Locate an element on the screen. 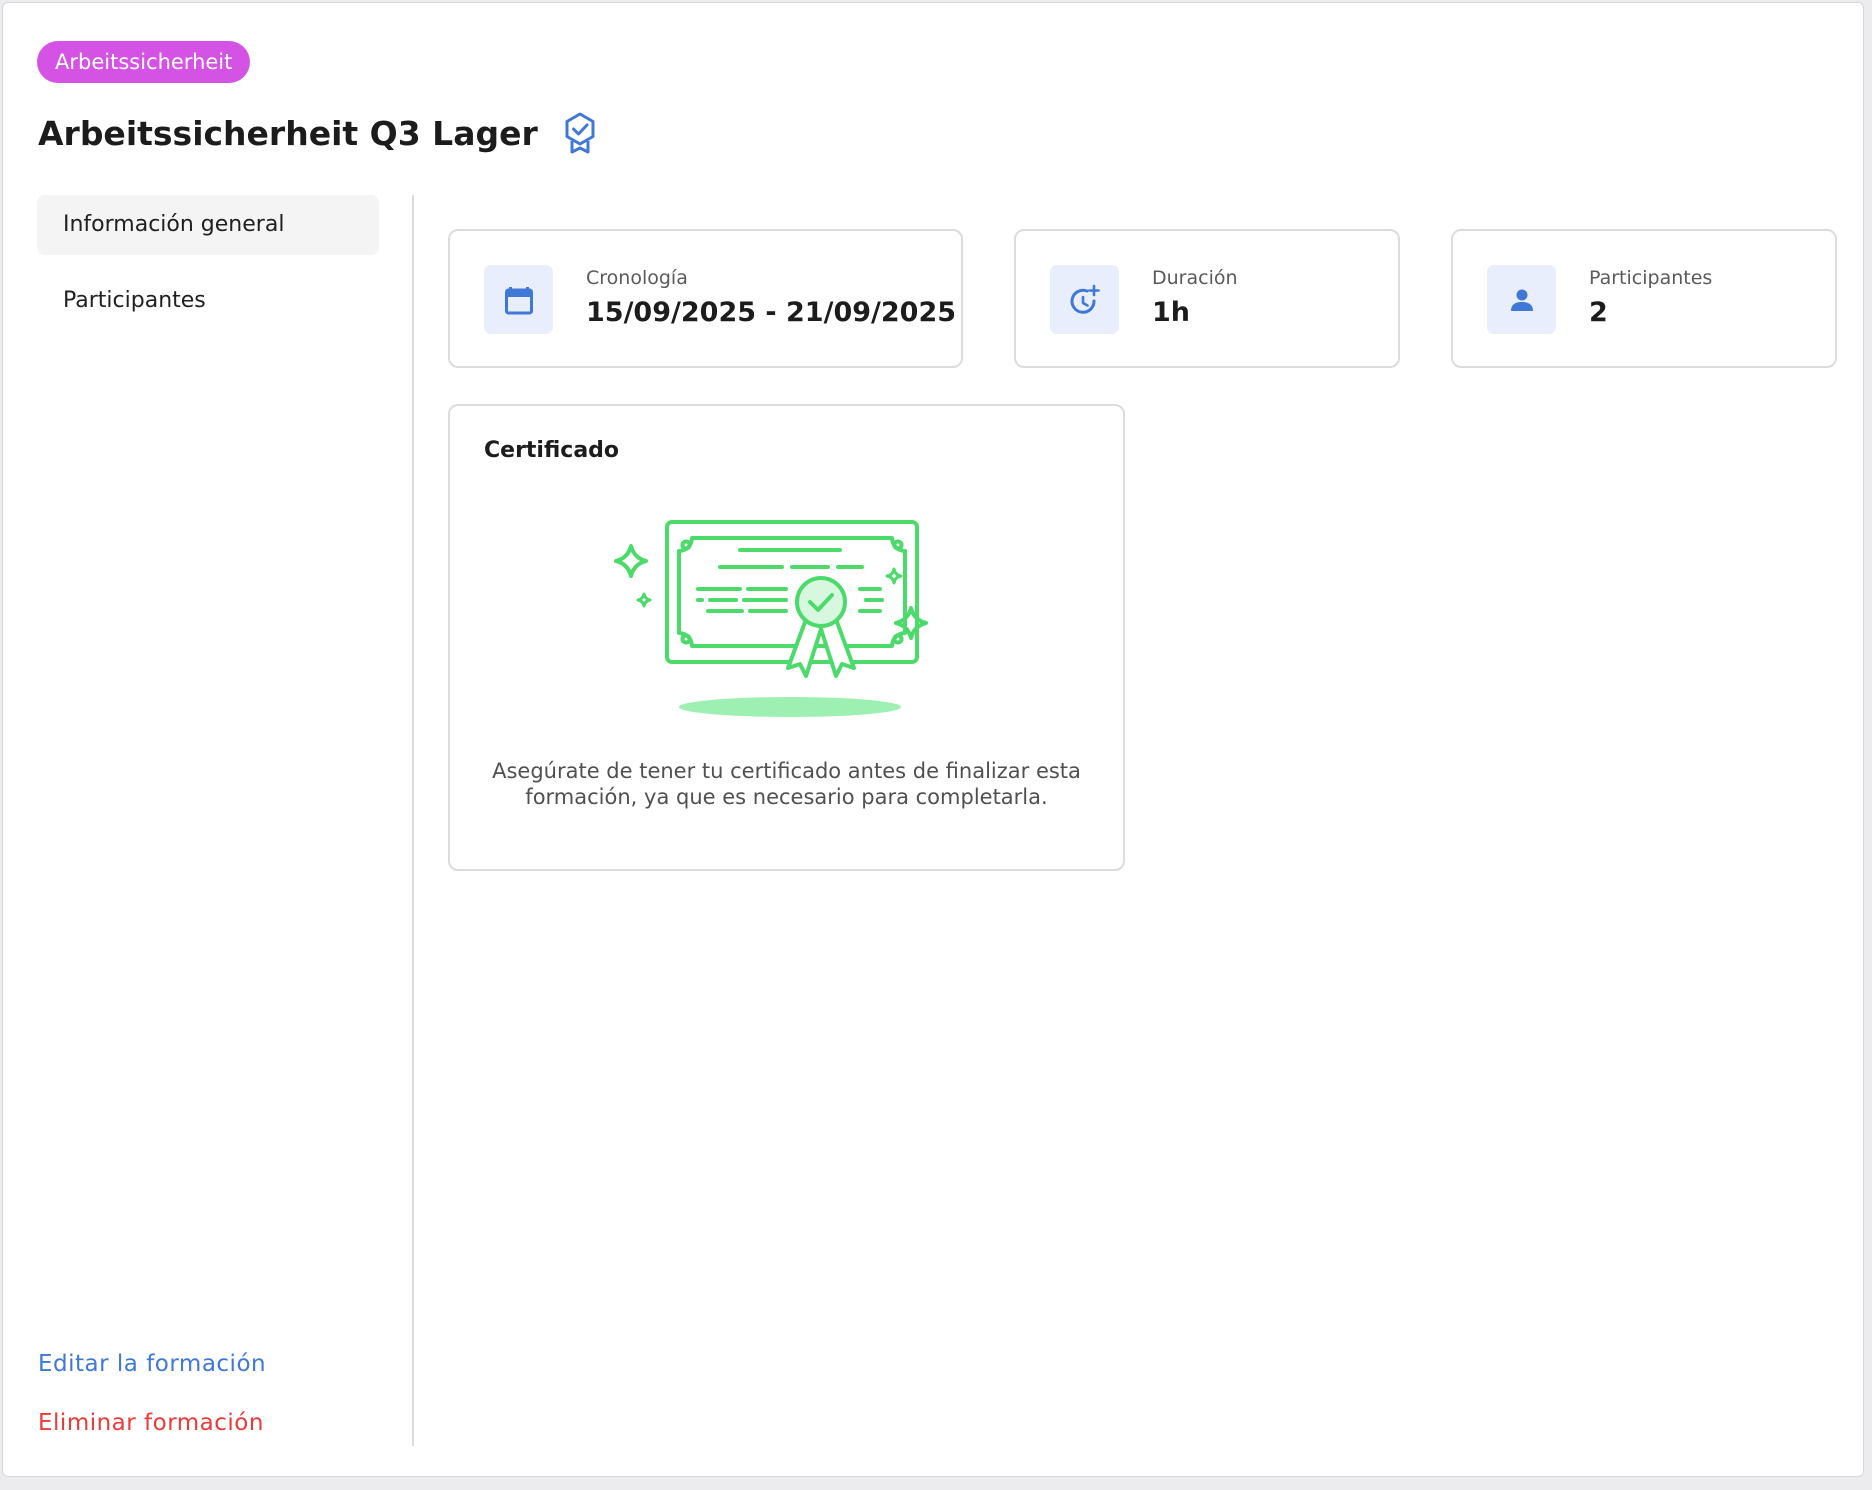  vertical-divider is located at coordinates (413, 820).